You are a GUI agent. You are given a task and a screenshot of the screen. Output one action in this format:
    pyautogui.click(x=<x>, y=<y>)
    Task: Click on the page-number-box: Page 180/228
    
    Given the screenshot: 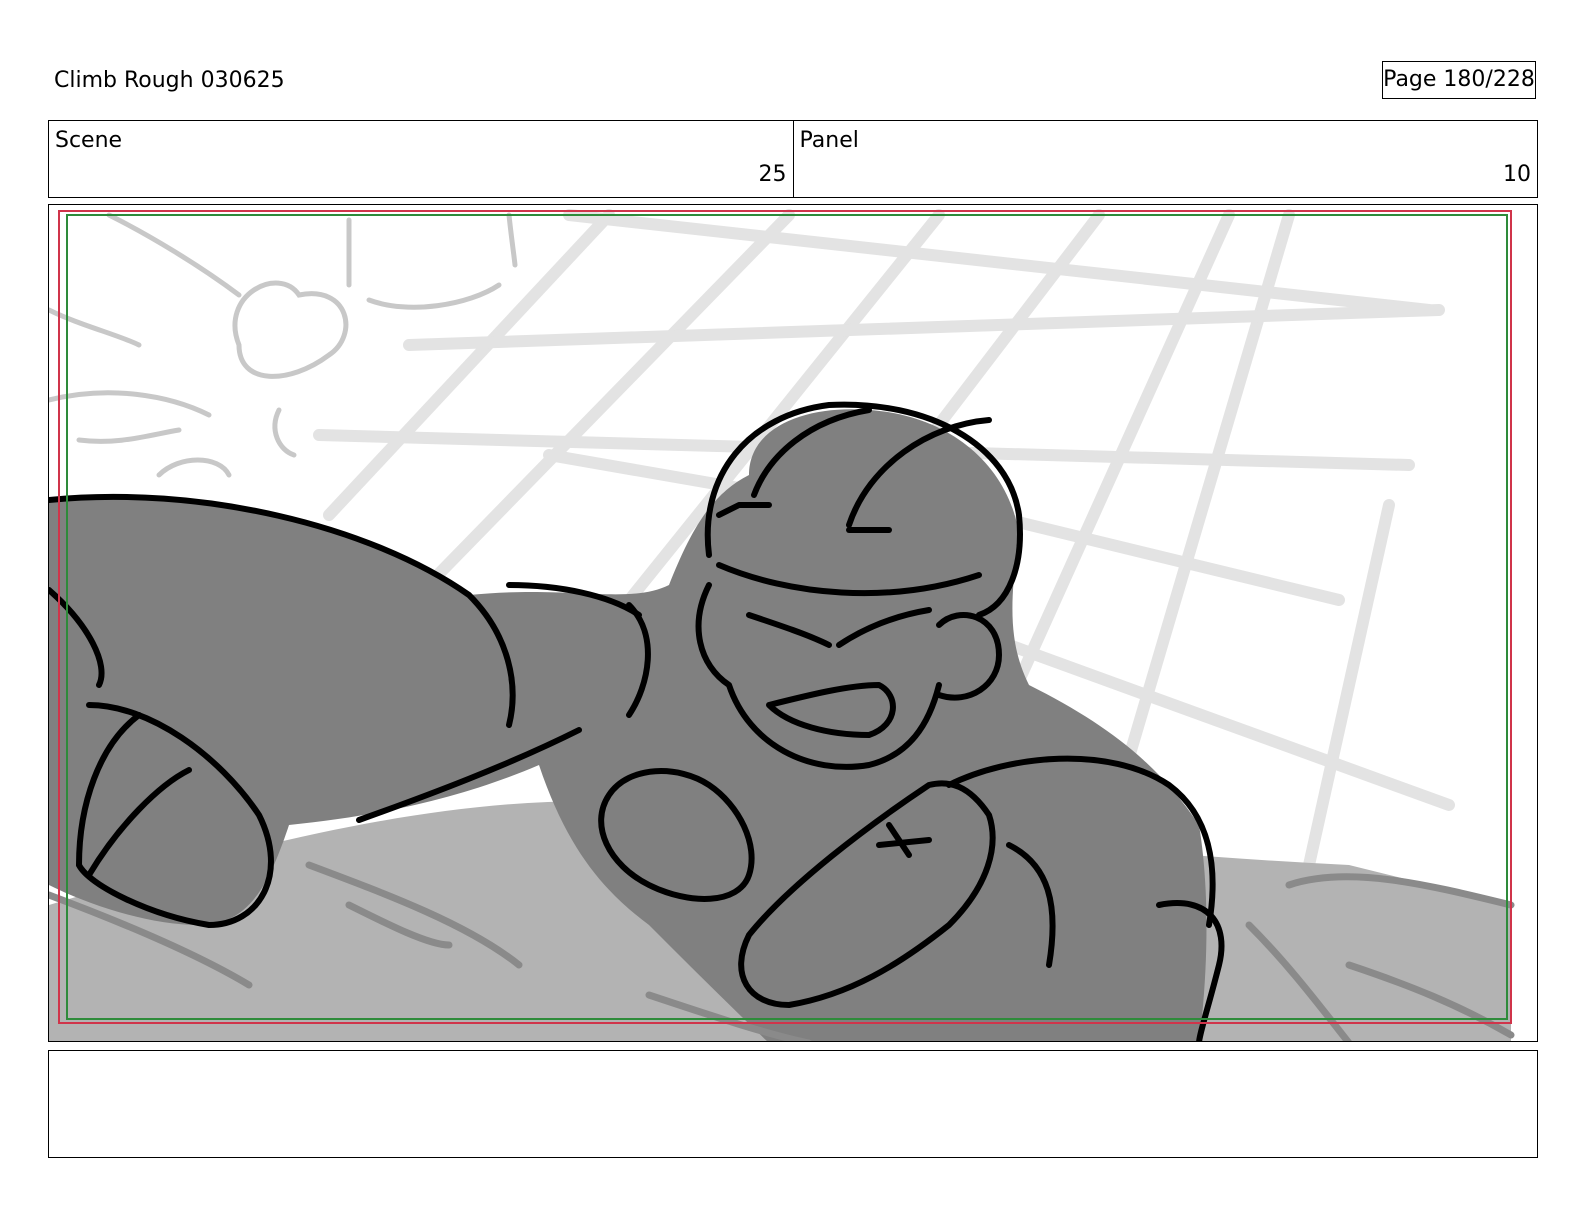 What is the action you would take?
    pyautogui.click(x=1459, y=80)
    